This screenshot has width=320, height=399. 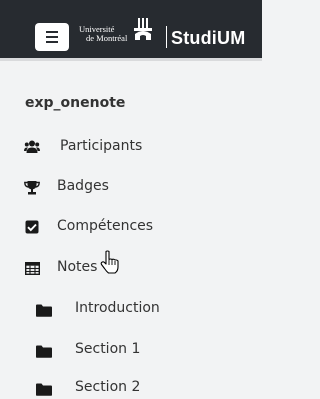 I want to click on top-navbar: Université de Montréal StudiUM, so click(x=131, y=29).